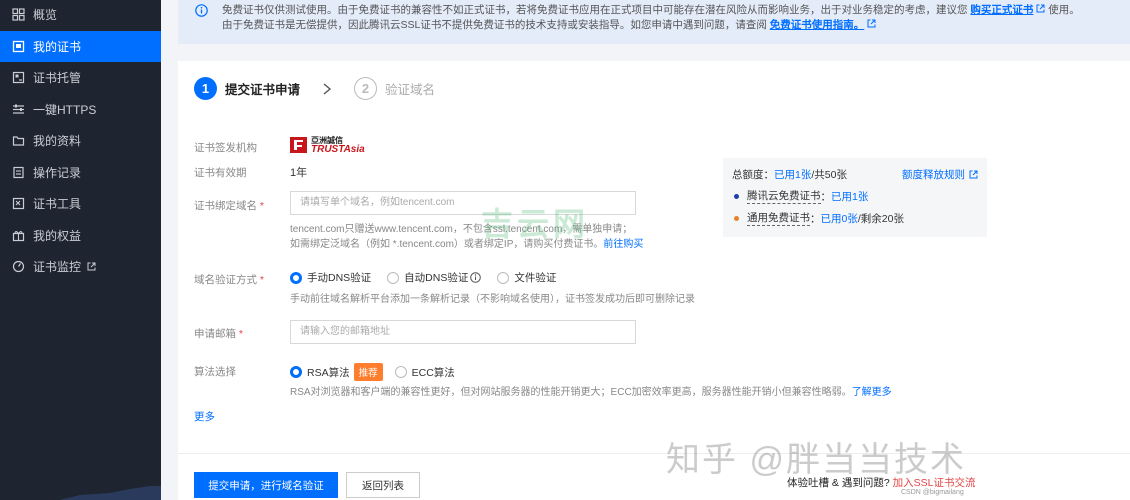 Image resolution: width=1130 pixels, height=500 pixels. What do you see at coordinates (18, 140) in the screenshot?
I see `folder-icon` at bounding box center [18, 140].